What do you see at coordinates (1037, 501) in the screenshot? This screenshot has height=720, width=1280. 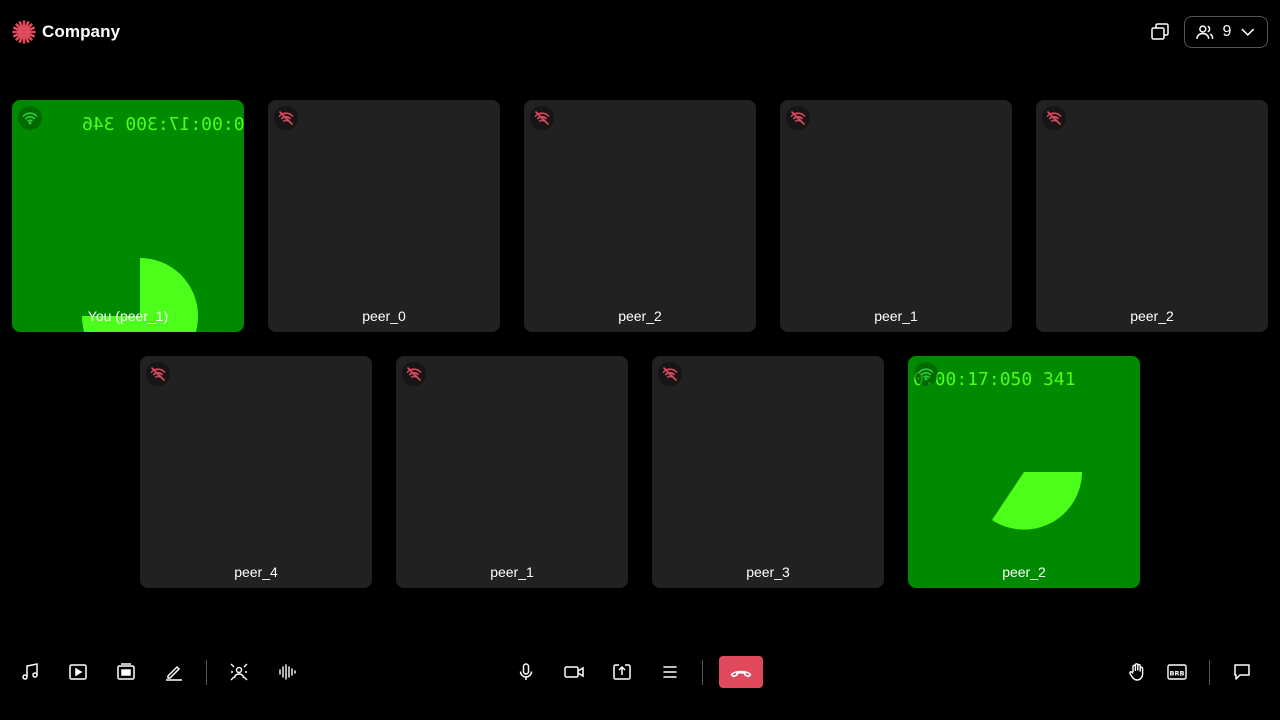 I see `video-feed` at bounding box center [1037, 501].